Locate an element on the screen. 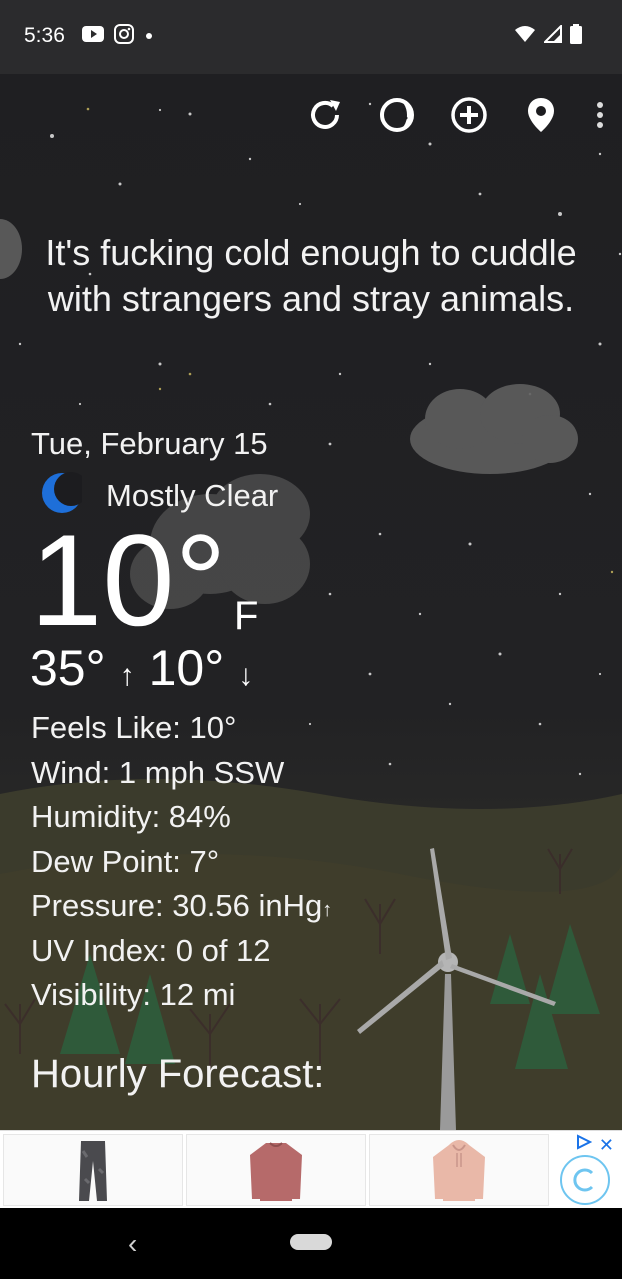  back-button: ‹ is located at coordinates (132, 1244).